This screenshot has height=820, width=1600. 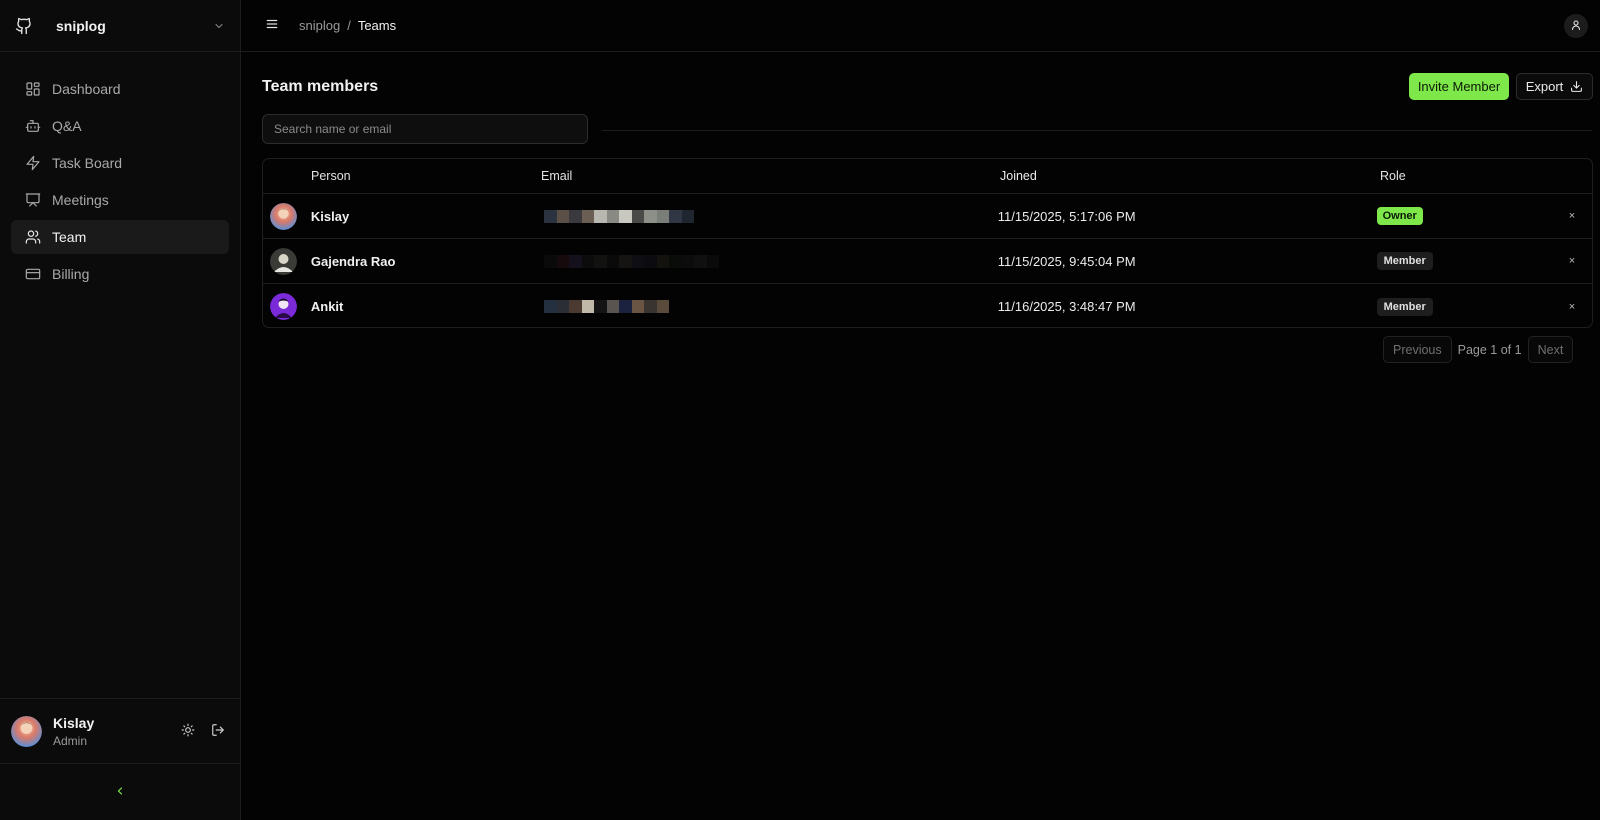 I want to click on pagination: Previous Page 1 of 1 Next, so click(x=1478, y=349).